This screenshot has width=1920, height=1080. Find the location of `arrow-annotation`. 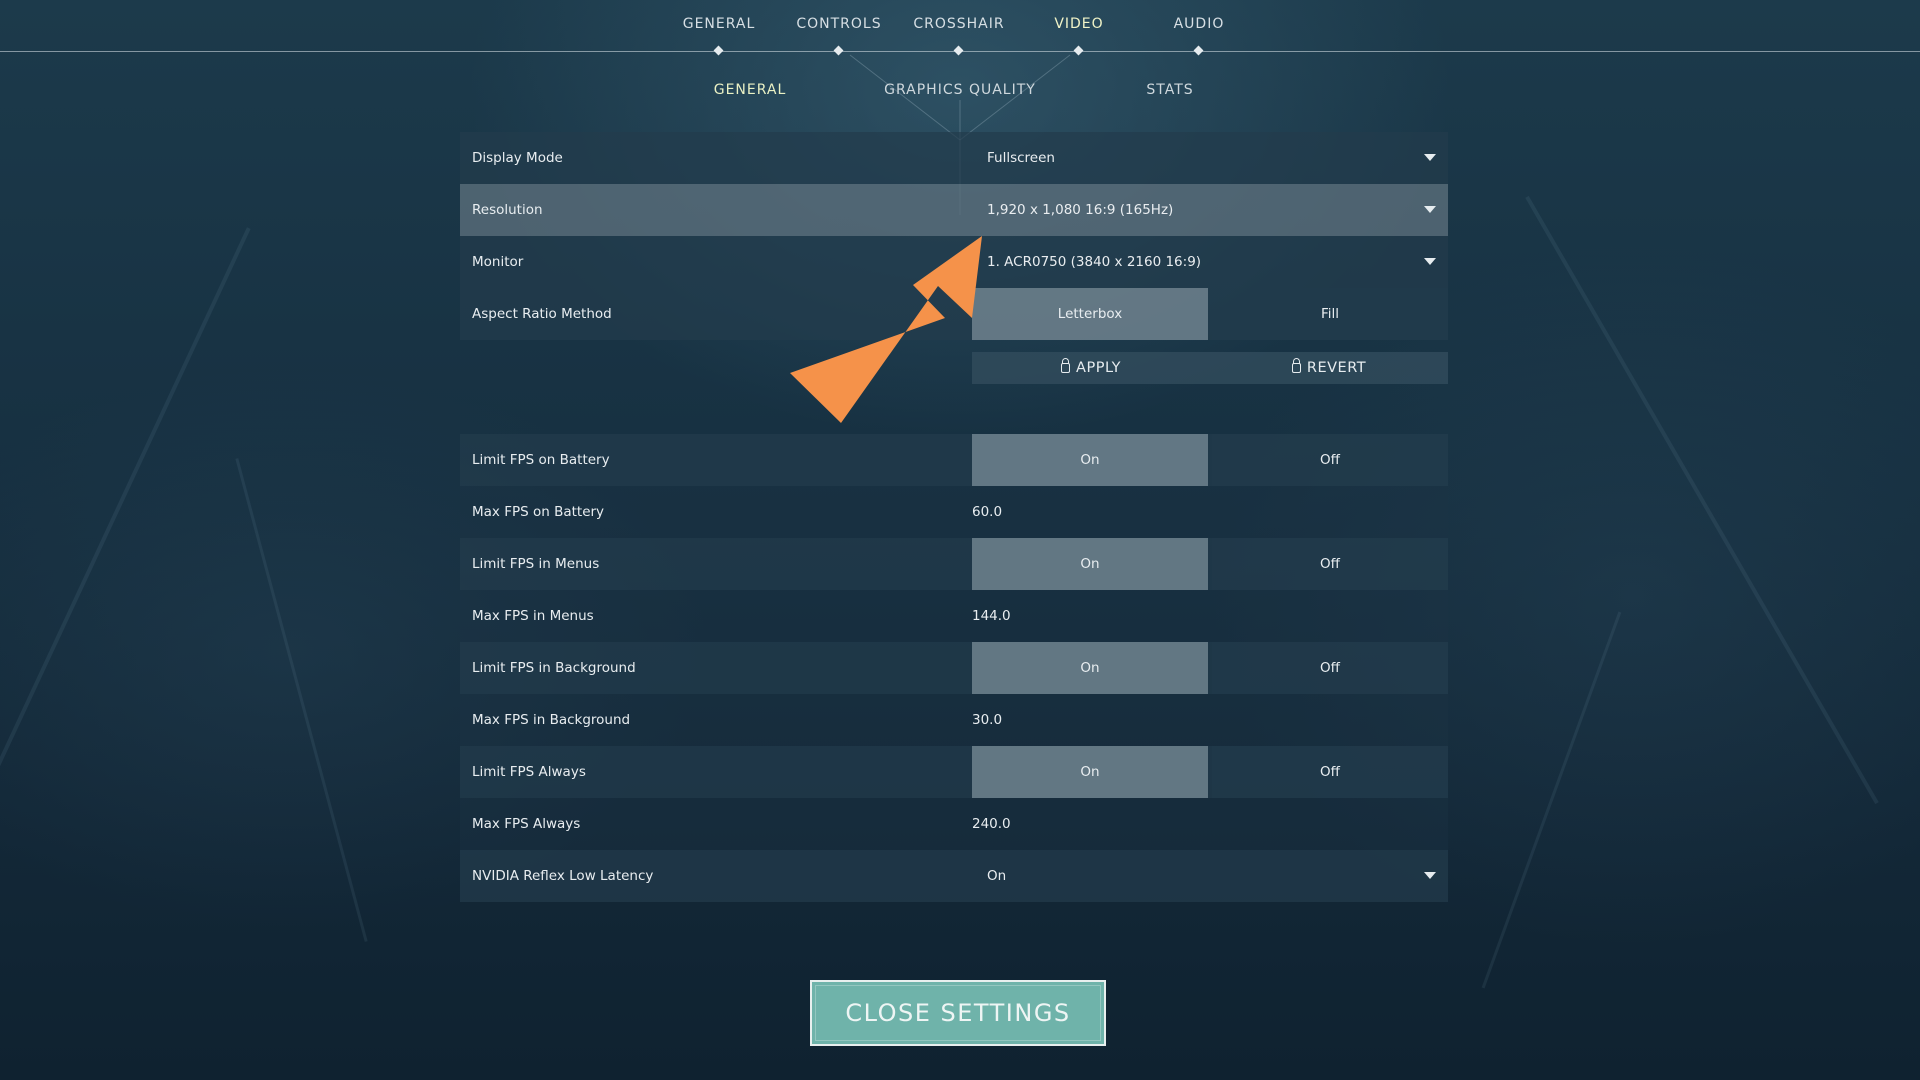

arrow-annotation is located at coordinates (886, 329).